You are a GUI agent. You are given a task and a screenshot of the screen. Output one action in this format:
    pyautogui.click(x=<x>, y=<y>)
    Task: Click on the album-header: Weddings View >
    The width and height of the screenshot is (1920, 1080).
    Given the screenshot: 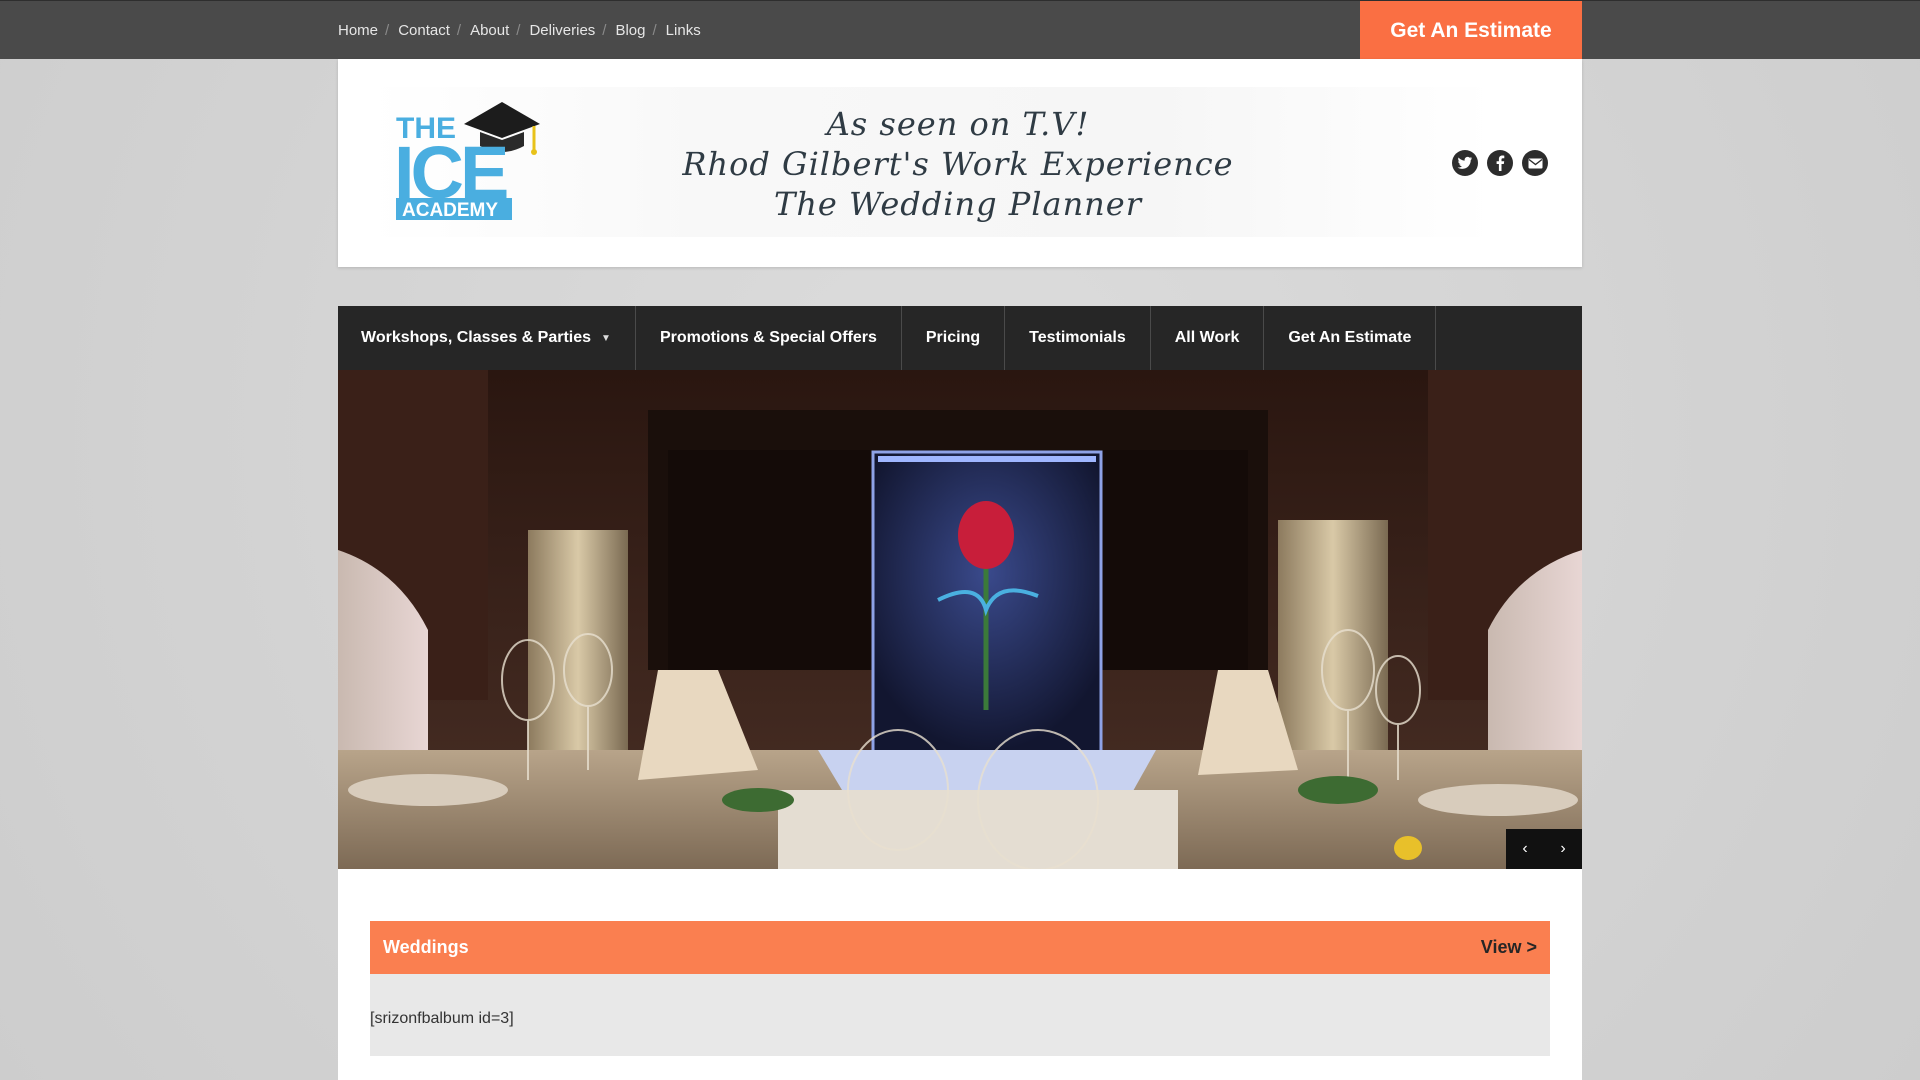 What is the action you would take?
    pyautogui.click(x=960, y=947)
    